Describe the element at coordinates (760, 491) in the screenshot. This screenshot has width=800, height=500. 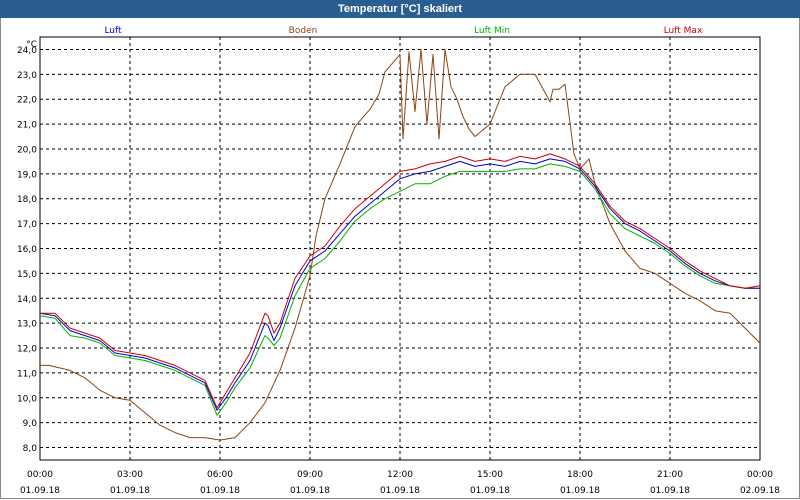
I see `x-tick-date: 02.09.18` at that location.